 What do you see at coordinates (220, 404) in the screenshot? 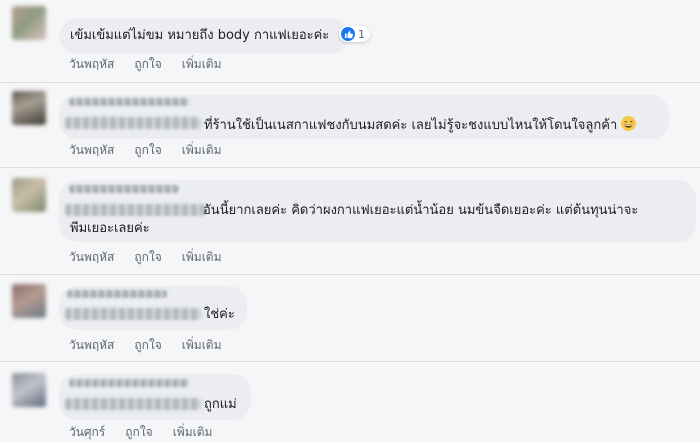
I see `comment-text: ถูกแม่` at bounding box center [220, 404].